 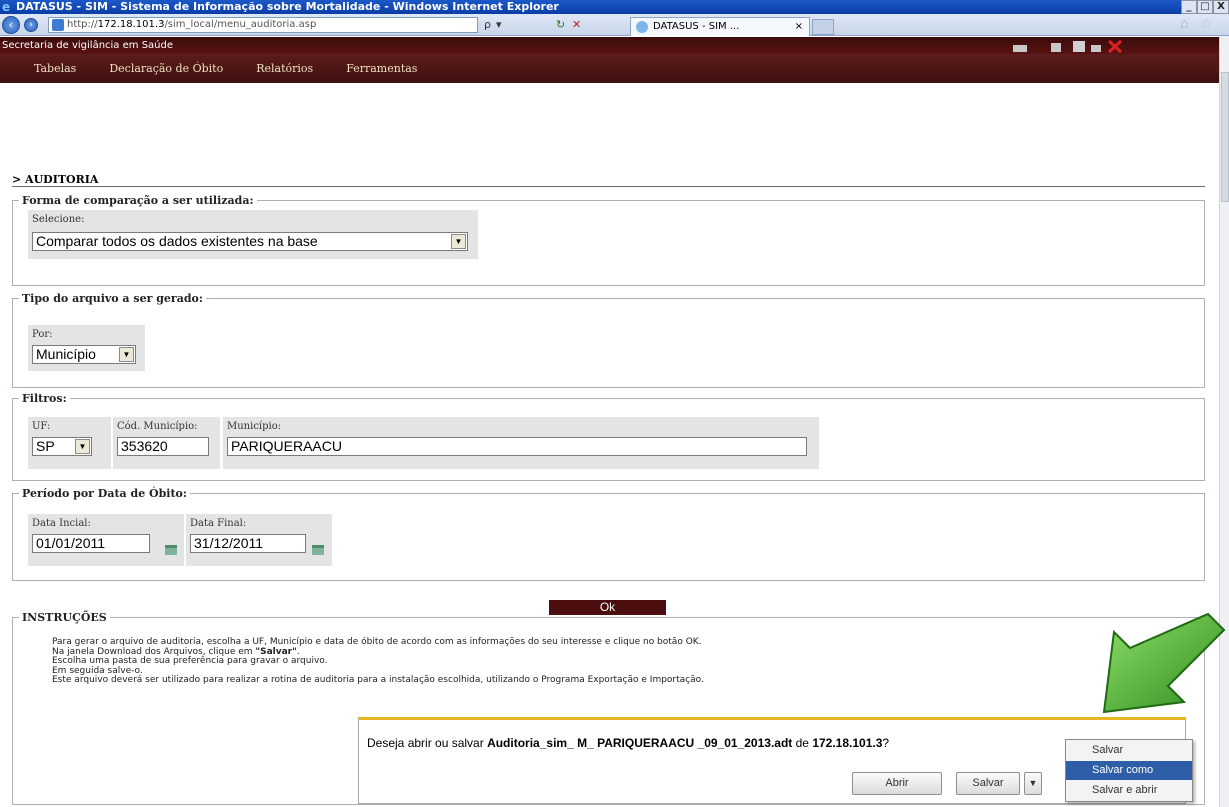 What do you see at coordinates (799, 27) in the screenshot?
I see `tab-close-icon: ×` at bounding box center [799, 27].